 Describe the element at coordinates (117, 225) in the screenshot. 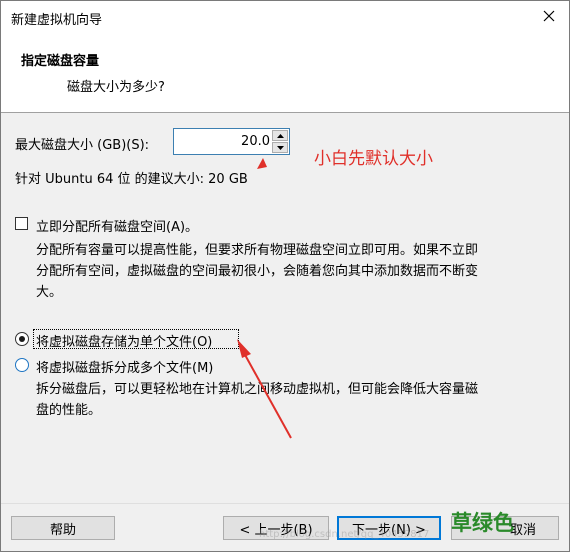

I see `allocate-label: 立即分配所有磁盘空间(A)。` at that location.